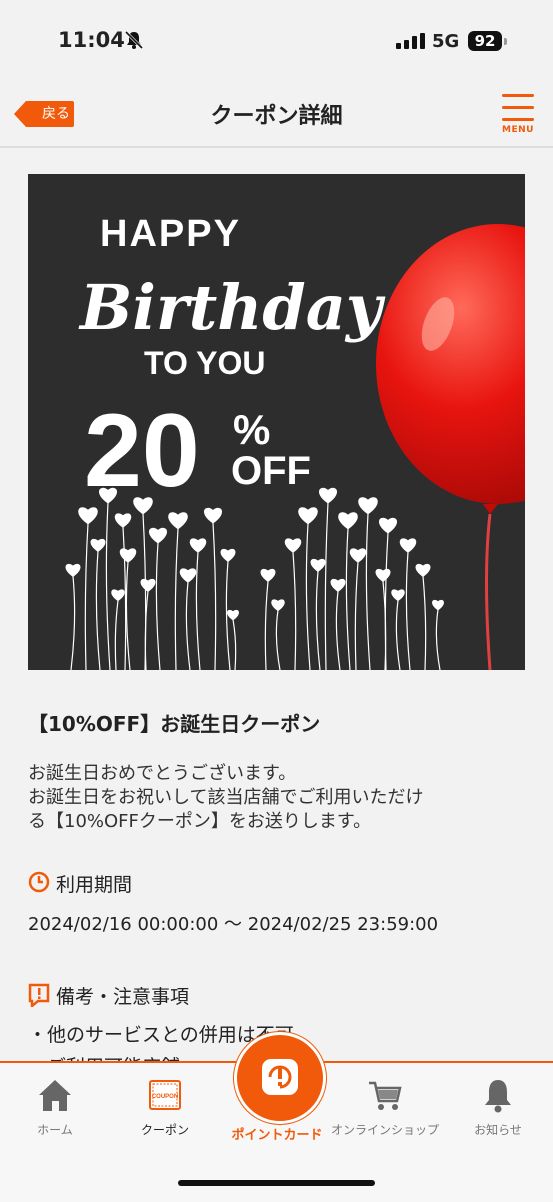 The image size is (553, 1202). I want to click on banner-birthday-text: Birthday, so click(232, 307).